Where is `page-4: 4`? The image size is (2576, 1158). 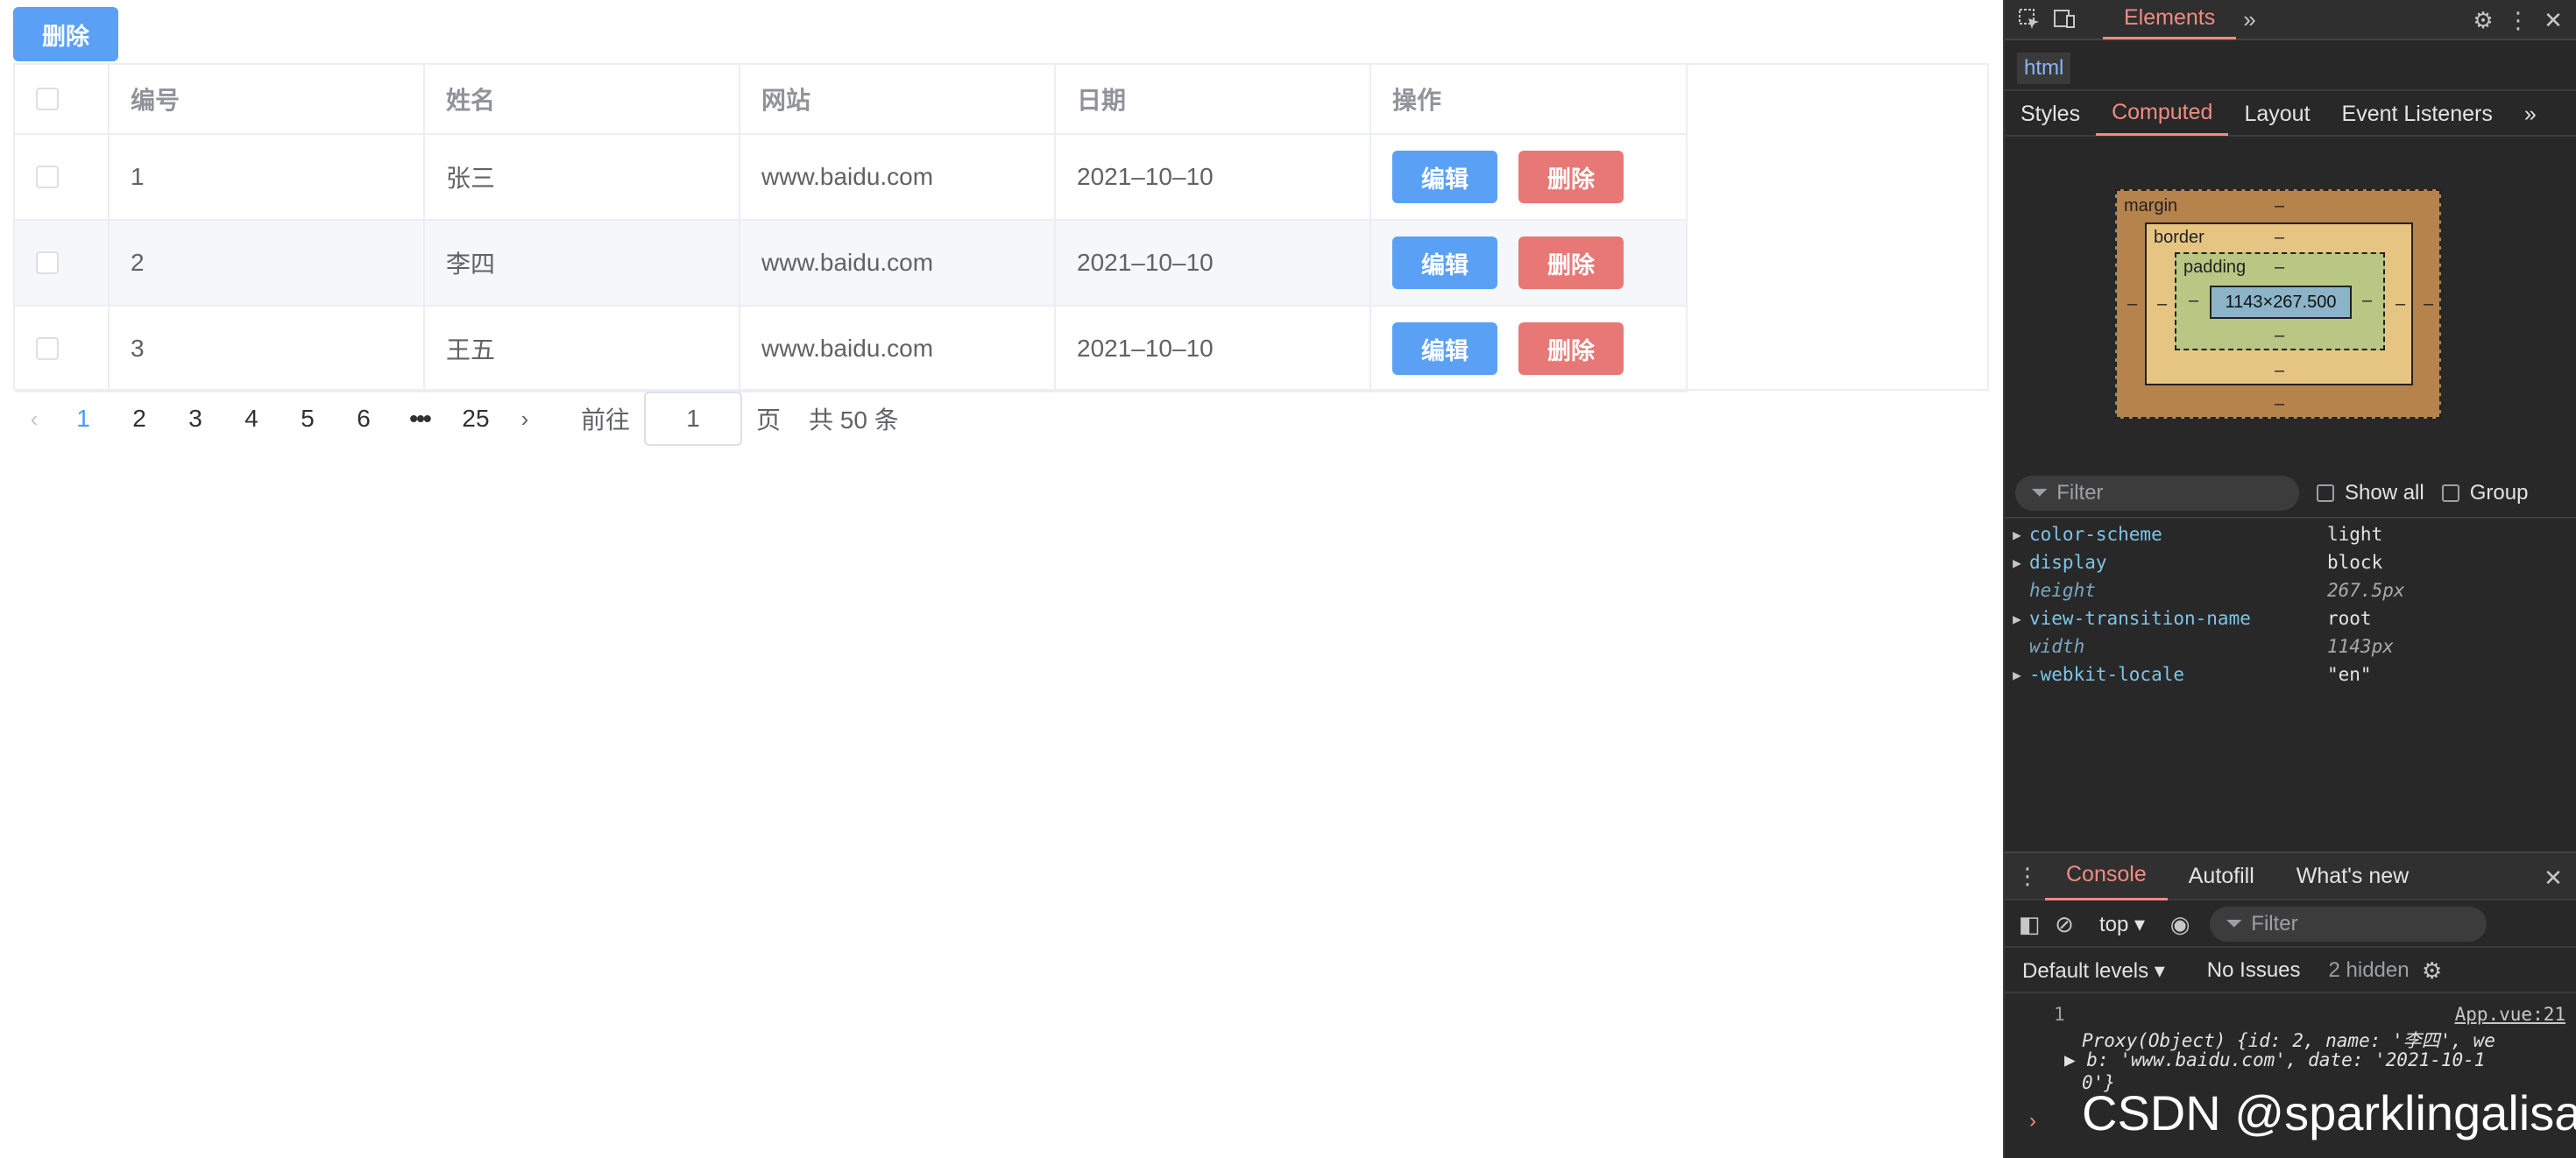 page-4: 4 is located at coordinates (251, 419).